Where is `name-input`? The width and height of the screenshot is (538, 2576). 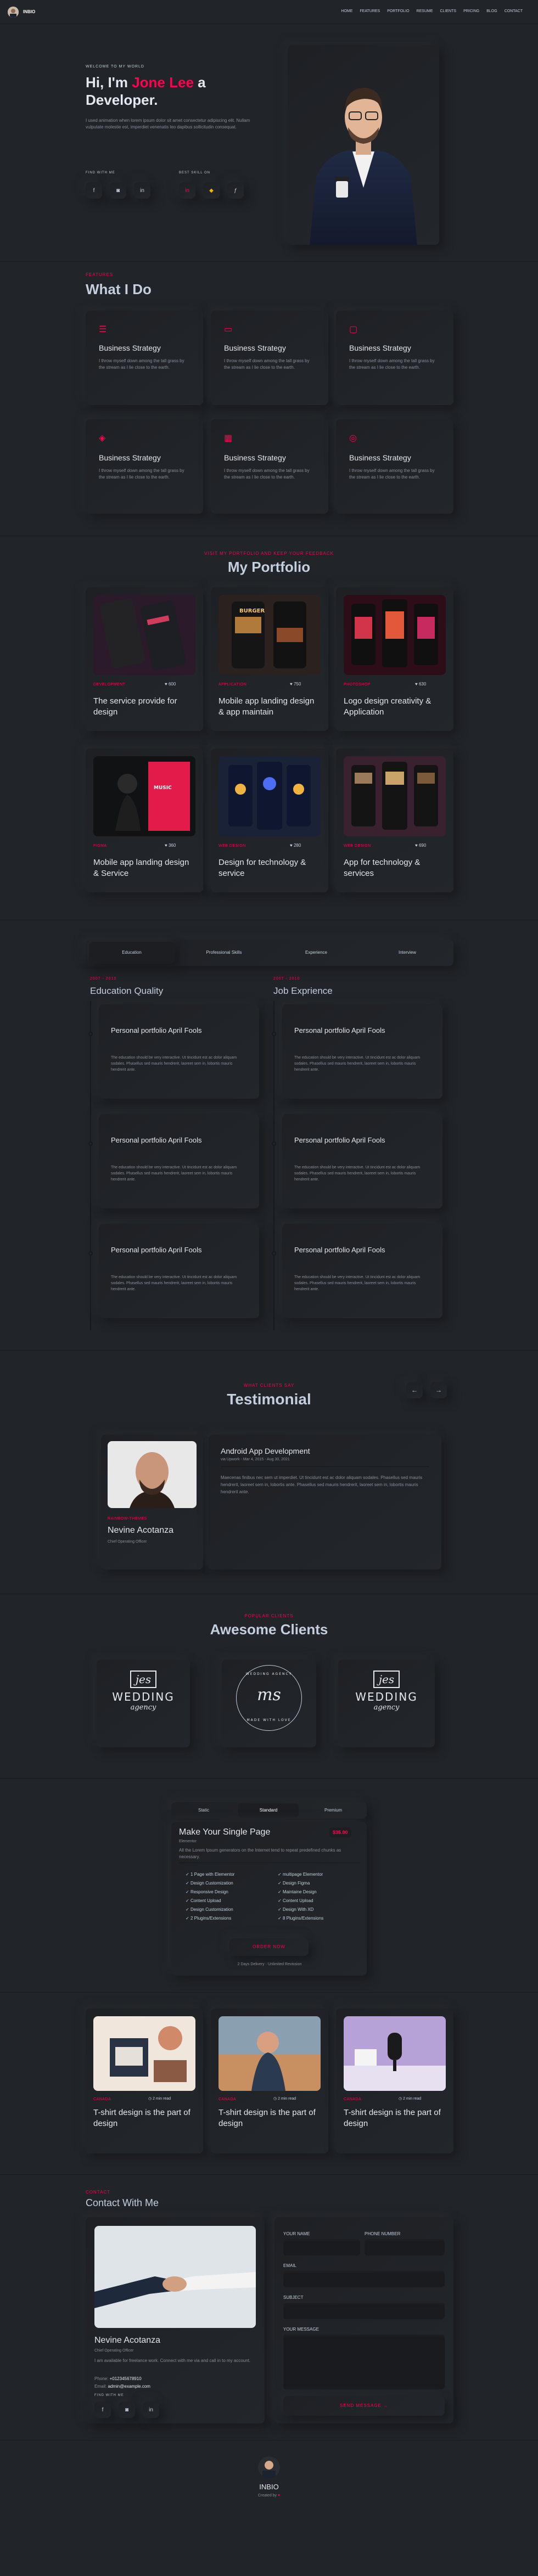
name-input is located at coordinates (321, 2248).